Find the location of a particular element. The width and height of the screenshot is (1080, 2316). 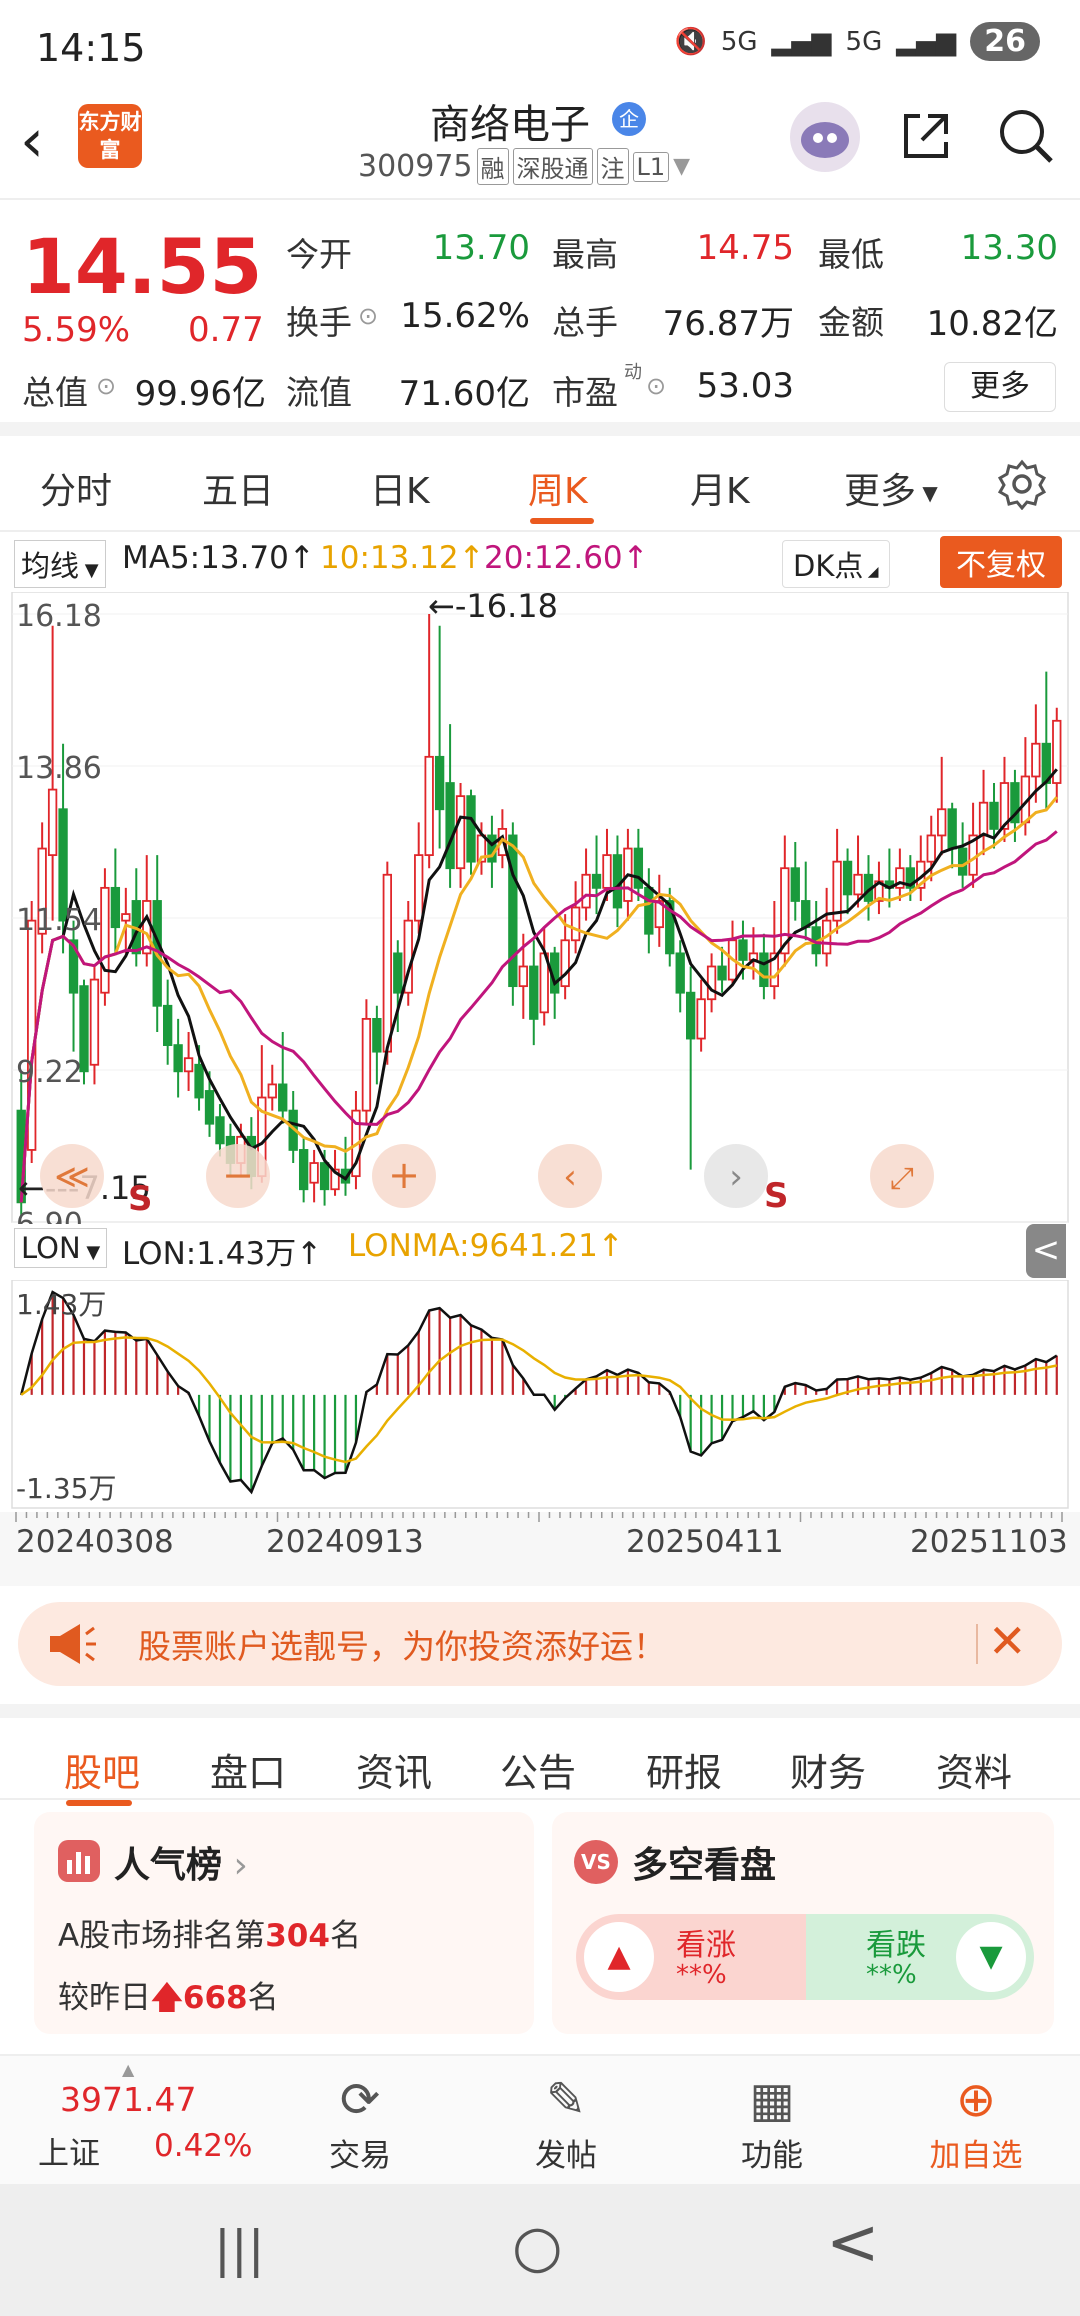

assistant-avatar is located at coordinates (825, 137).